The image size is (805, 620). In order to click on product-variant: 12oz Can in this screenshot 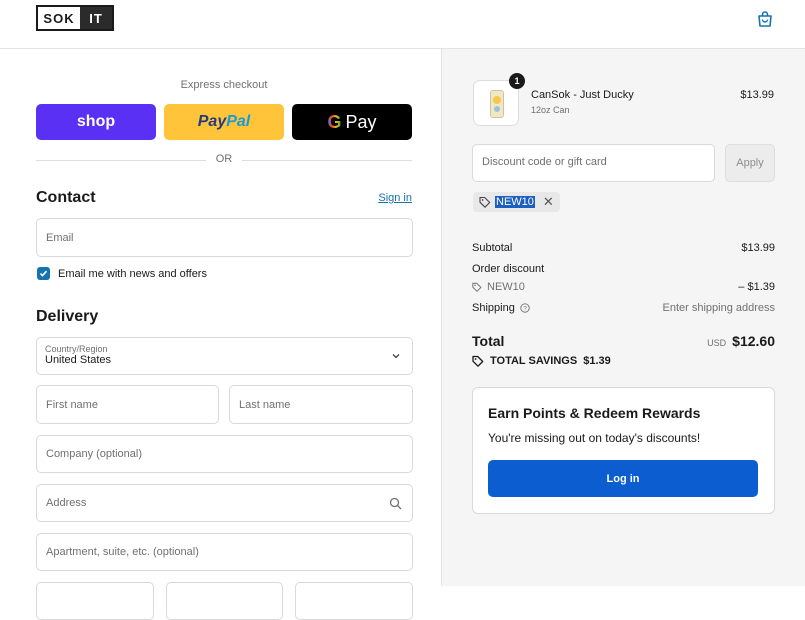, I will do `click(550, 110)`.